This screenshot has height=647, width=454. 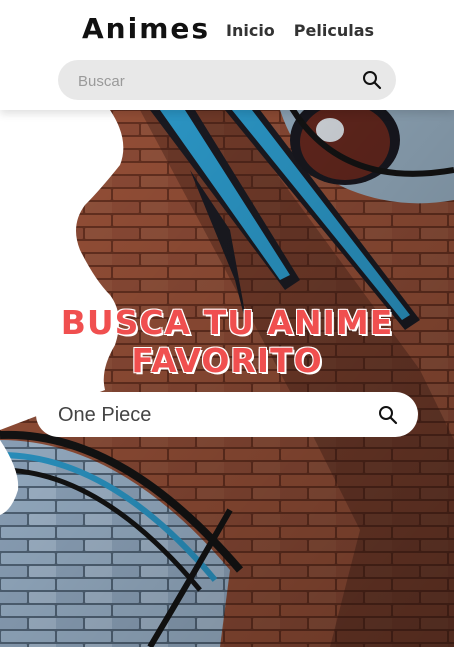 I want to click on nav-link-peliculas: Peliculas, so click(x=334, y=30).